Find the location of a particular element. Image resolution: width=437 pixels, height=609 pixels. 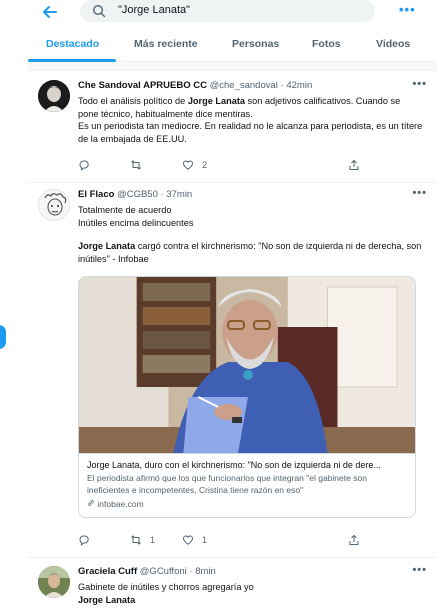

tweet-text-part: Todo el análisis político de is located at coordinates (133, 101).